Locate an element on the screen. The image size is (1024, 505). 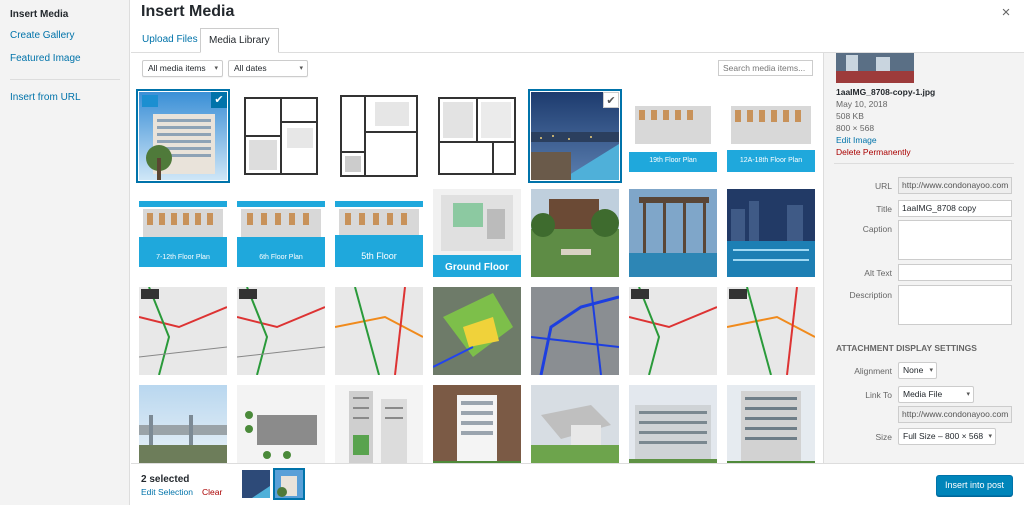
image-caption: Ground Floor is located at coordinates (477, 267).